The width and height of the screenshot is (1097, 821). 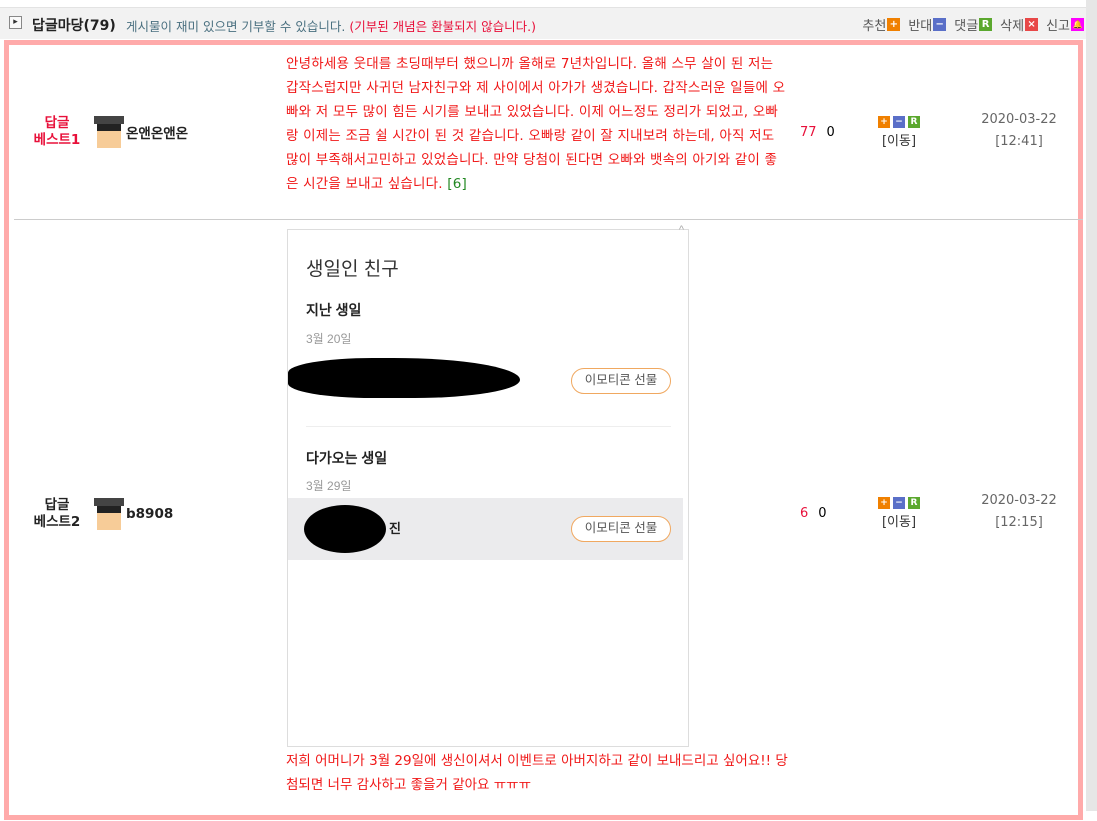 I want to click on reply-icon: R, so click(x=986, y=24).